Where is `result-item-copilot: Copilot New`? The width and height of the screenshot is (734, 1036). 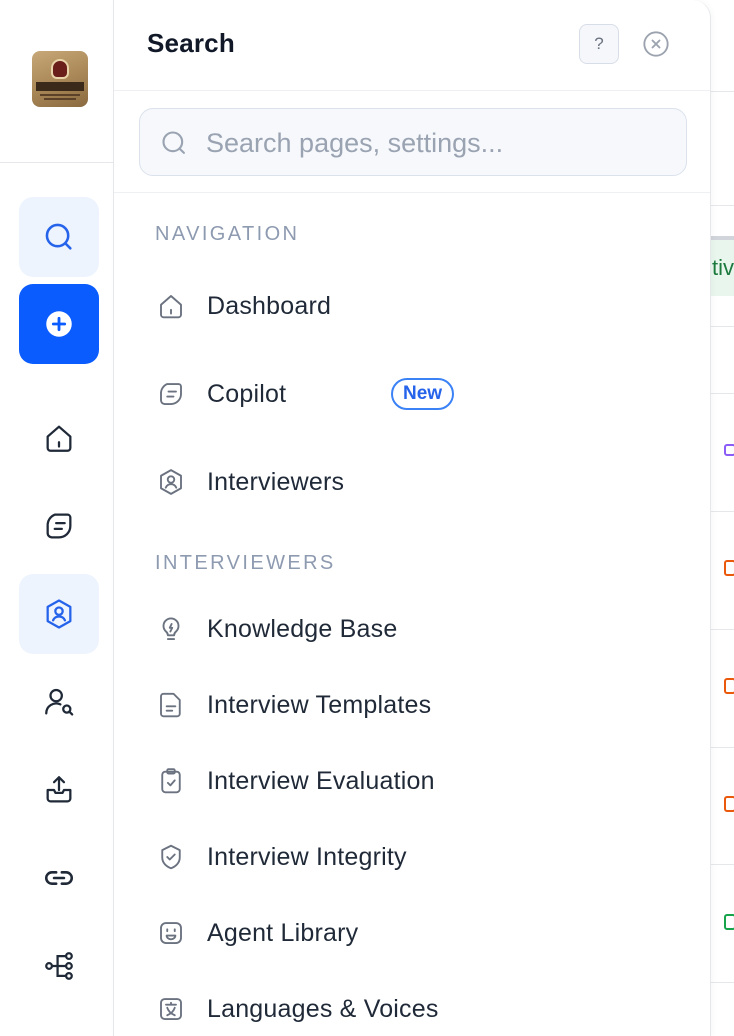 result-item-copilot: Copilot New is located at coordinates (412, 394).